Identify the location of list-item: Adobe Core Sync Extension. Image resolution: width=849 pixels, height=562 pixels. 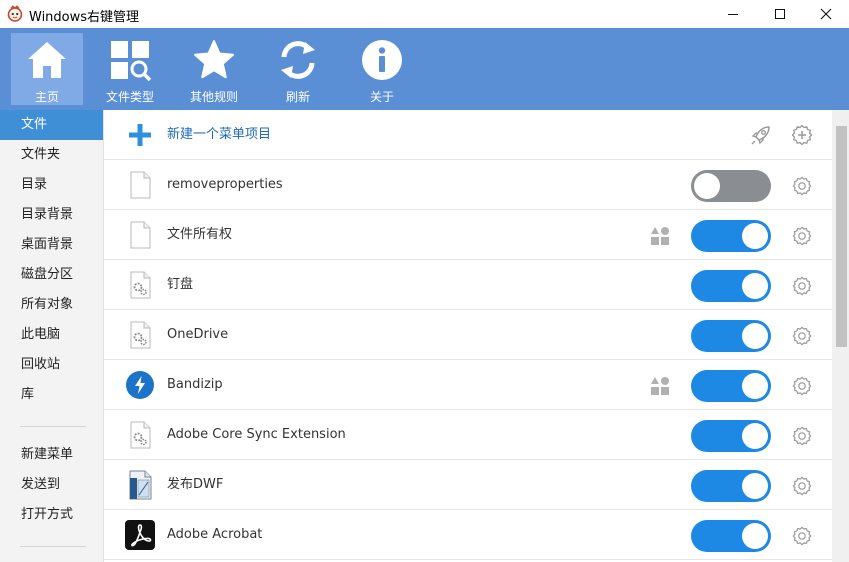
(468, 435).